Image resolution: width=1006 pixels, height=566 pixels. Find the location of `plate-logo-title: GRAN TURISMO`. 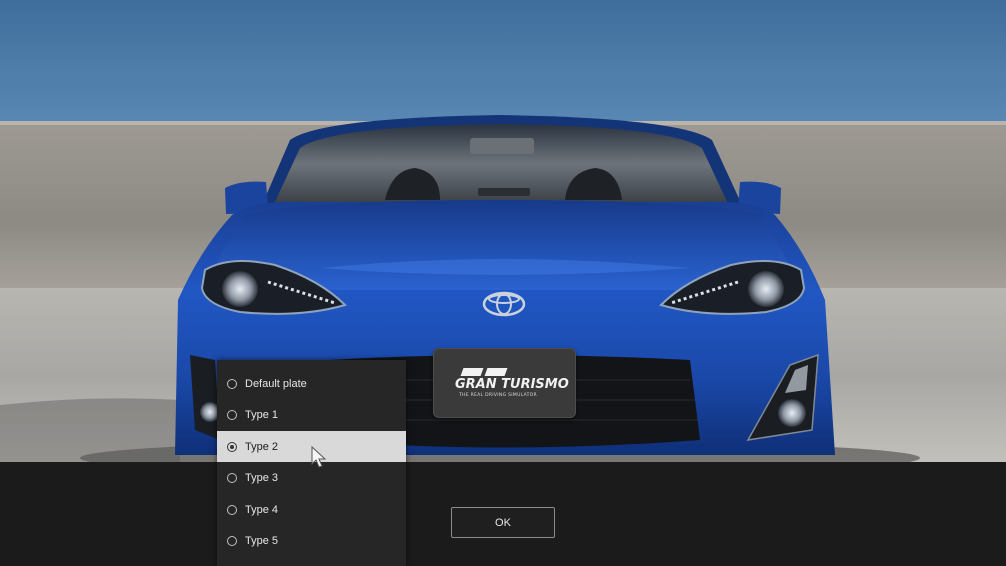

plate-logo-title: GRAN TURISMO is located at coordinates (512, 384).